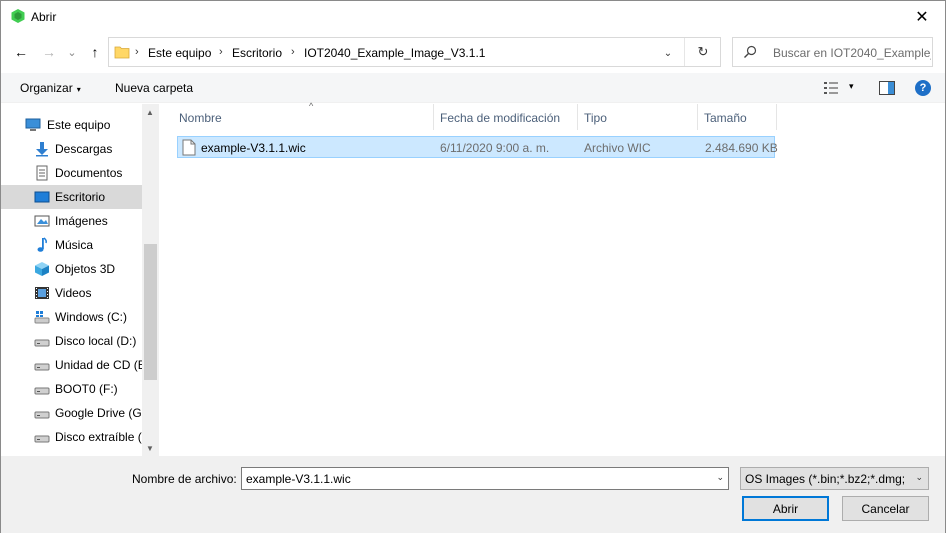 The width and height of the screenshot is (946, 533). I want to click on caret-down-icon: ▾, so click(78, 89).